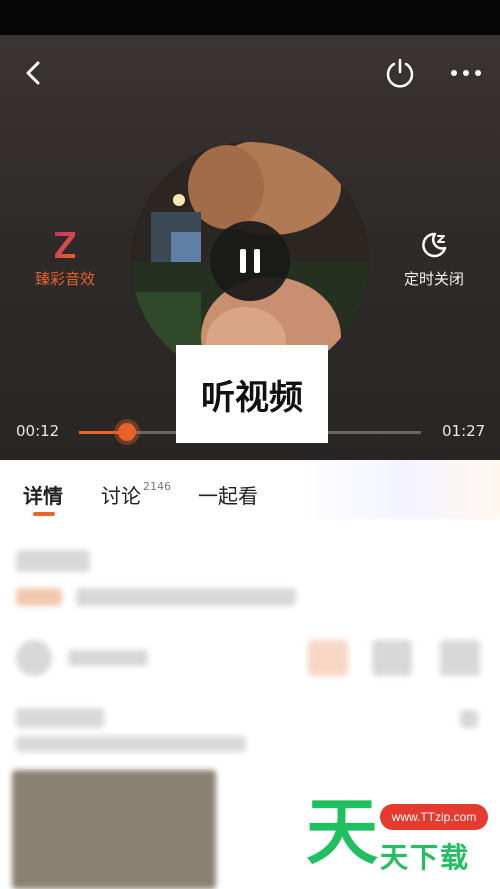  Describe the element at coordinates (53, 561) in the screenshot. I see `blurred-title` at that location.